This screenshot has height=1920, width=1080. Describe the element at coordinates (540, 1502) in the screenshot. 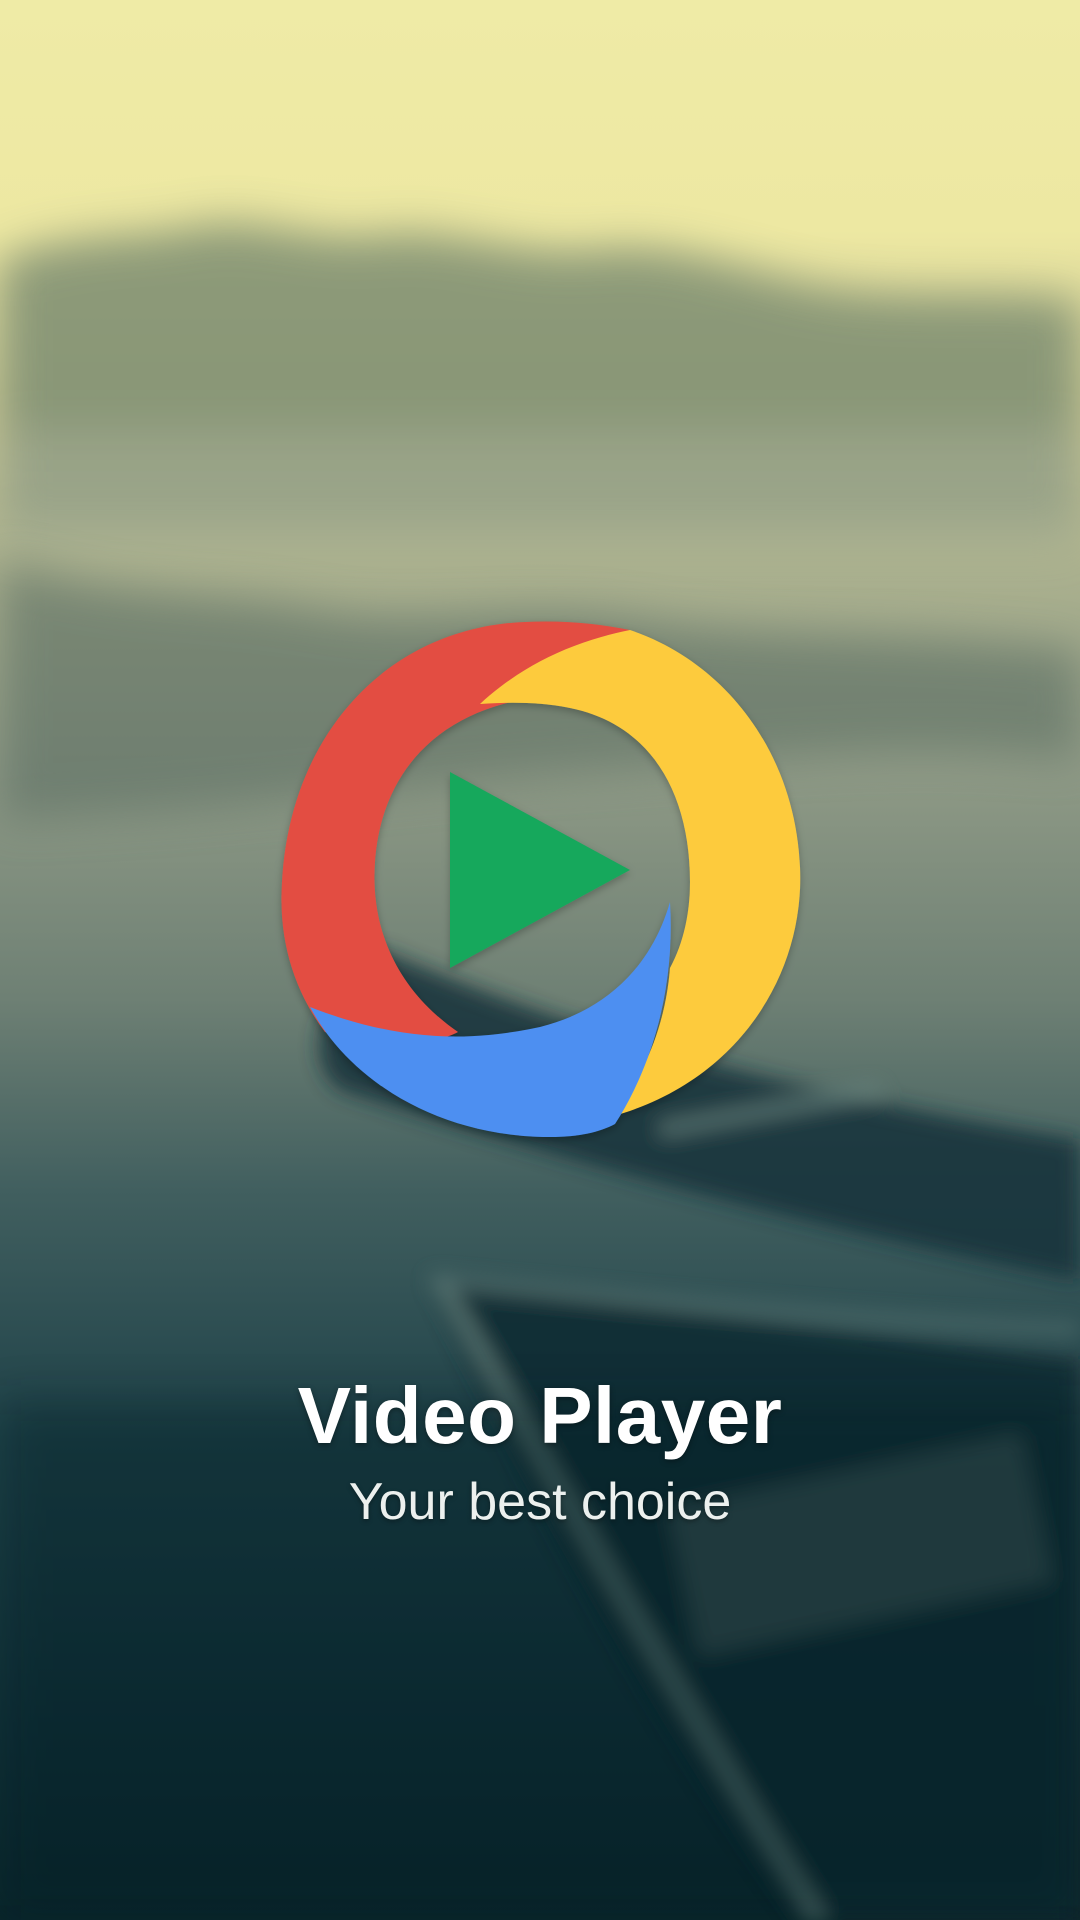

I see `app-tagline: Your best choice` at that location.